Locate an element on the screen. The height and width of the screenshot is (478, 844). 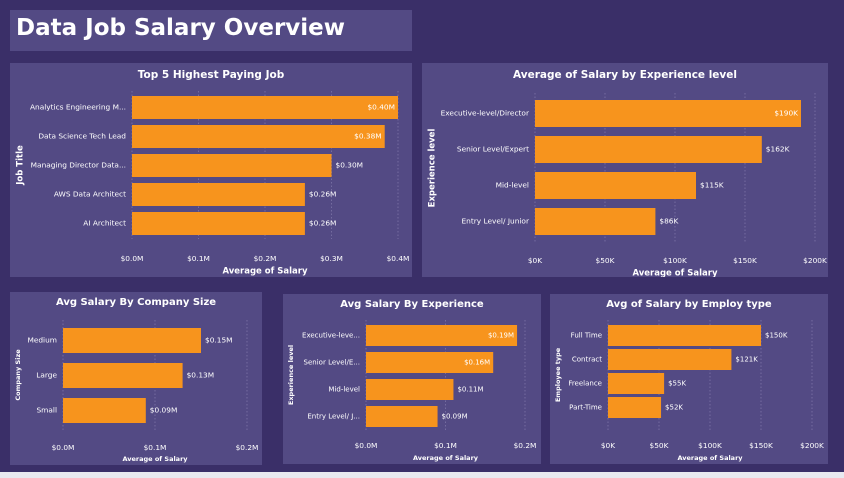
data-label: $150K is located at coordinates (776, 336).